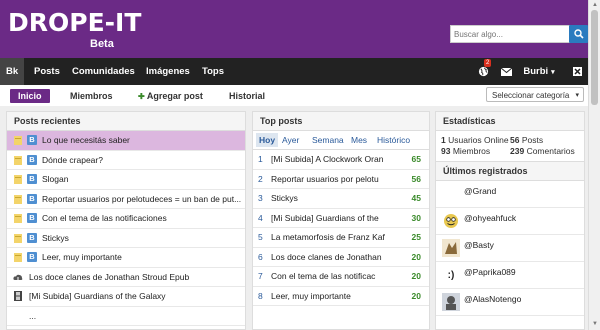 This screenshot has height=330, width=600. I want to click on username: @Basty, so click(479, 245).